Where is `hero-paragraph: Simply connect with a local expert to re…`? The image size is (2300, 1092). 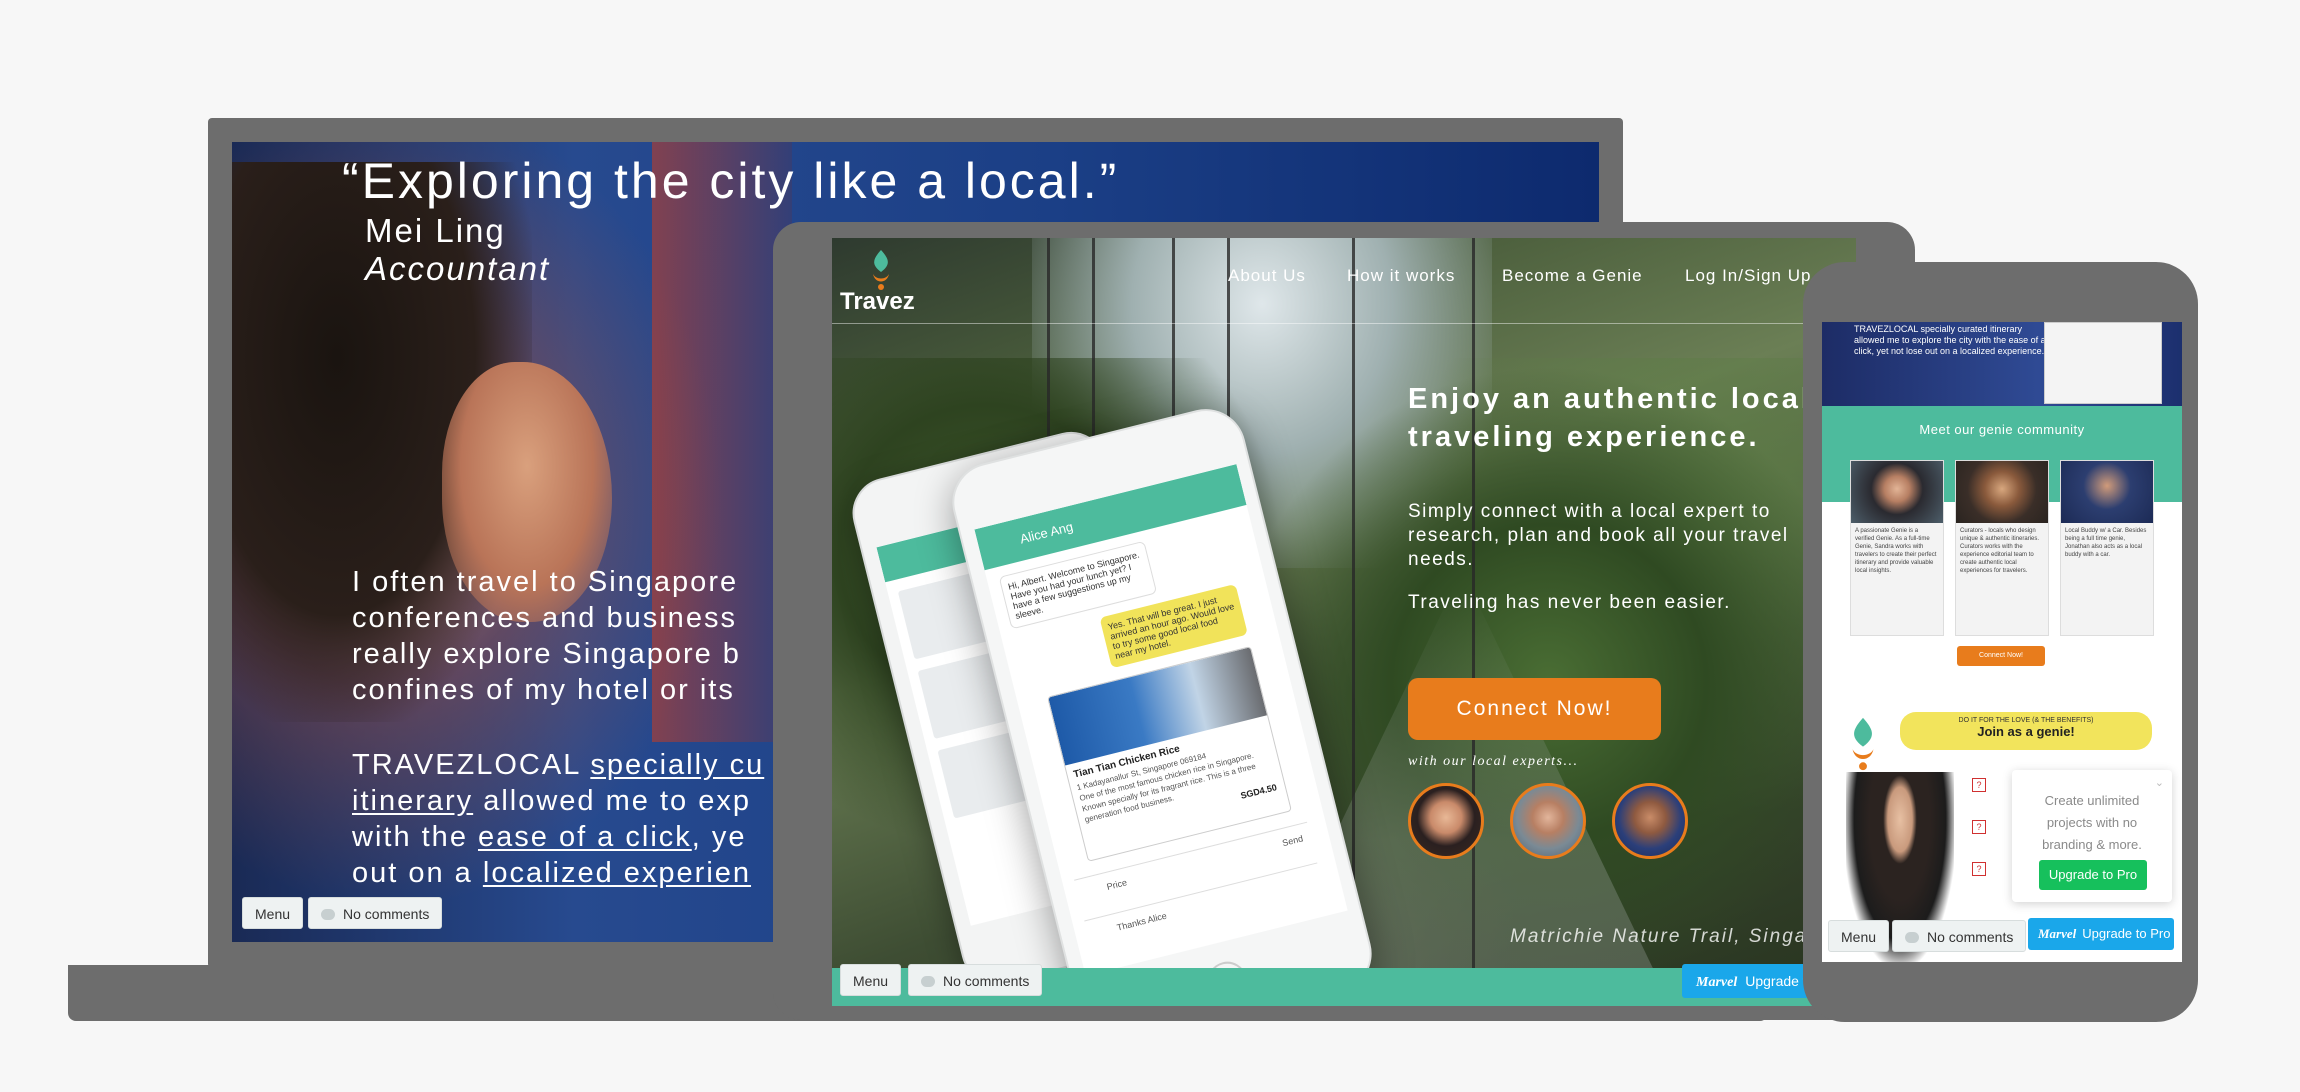 hero-paragraph: Simply connect with a local expert to re… is located at coordinates (1598, 535).